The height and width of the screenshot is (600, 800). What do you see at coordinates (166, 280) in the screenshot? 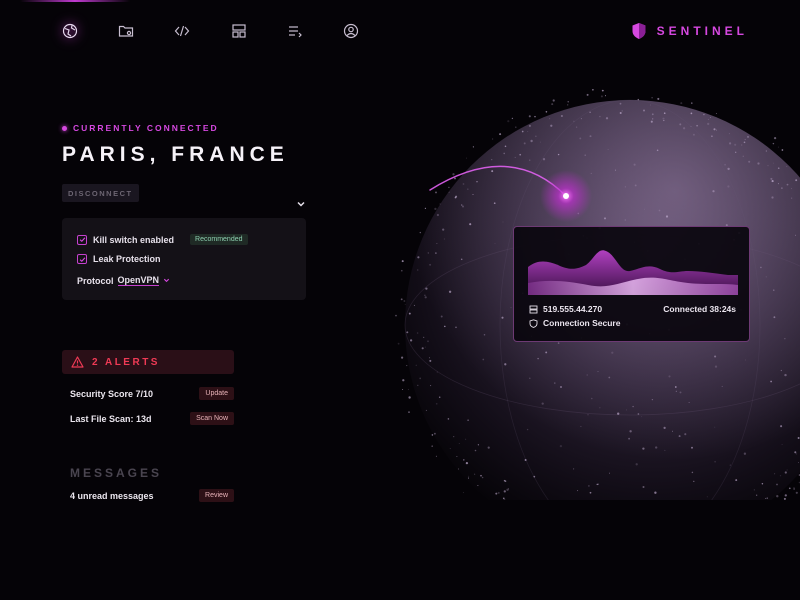
I see `protocol-chevron-down-icon` at bounding box center [166, 280].